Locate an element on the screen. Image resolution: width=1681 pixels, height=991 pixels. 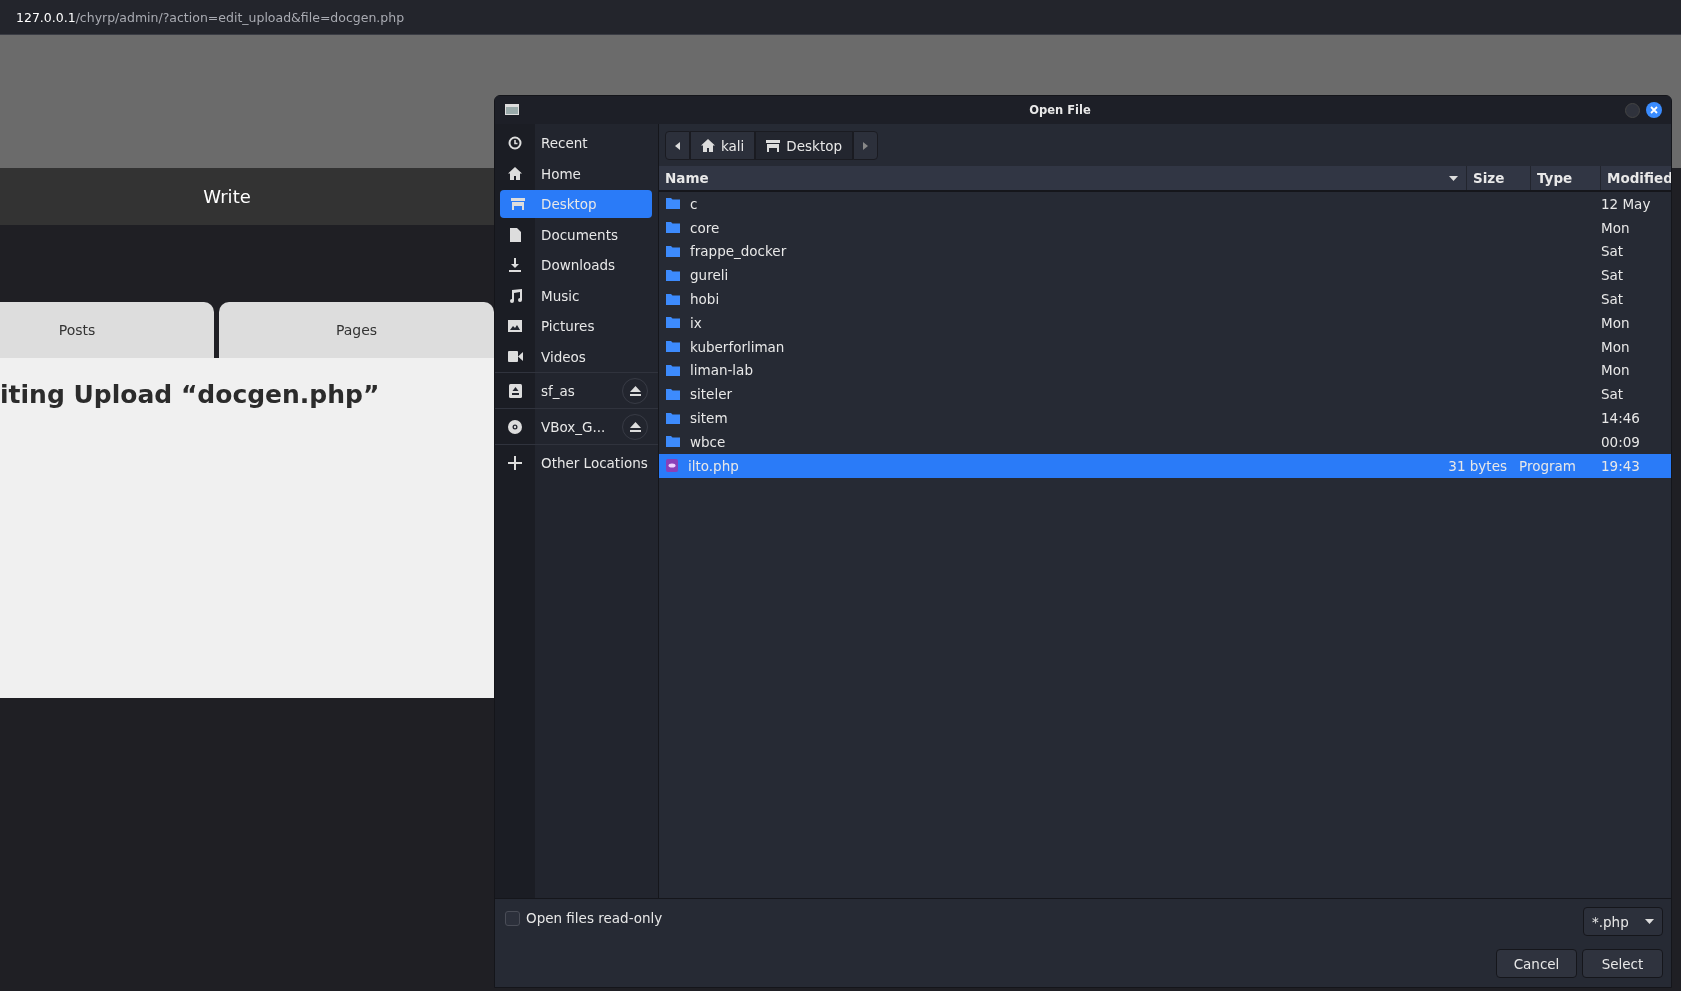
dialog-title: Open File is located at coordinates (1060, 110).